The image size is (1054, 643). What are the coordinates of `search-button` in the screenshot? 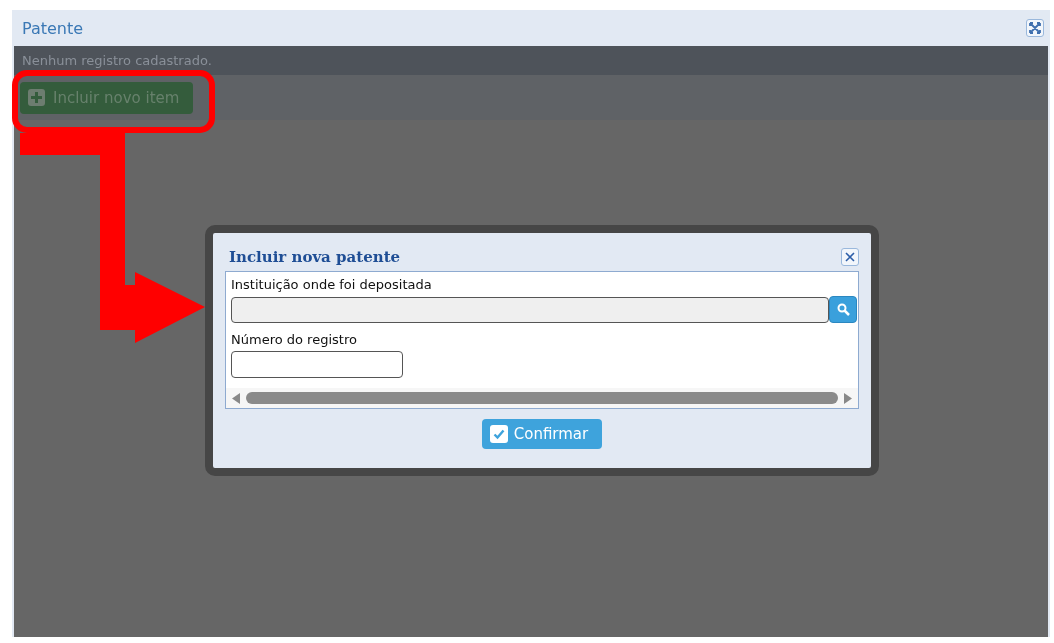 It's located at (843, 309).